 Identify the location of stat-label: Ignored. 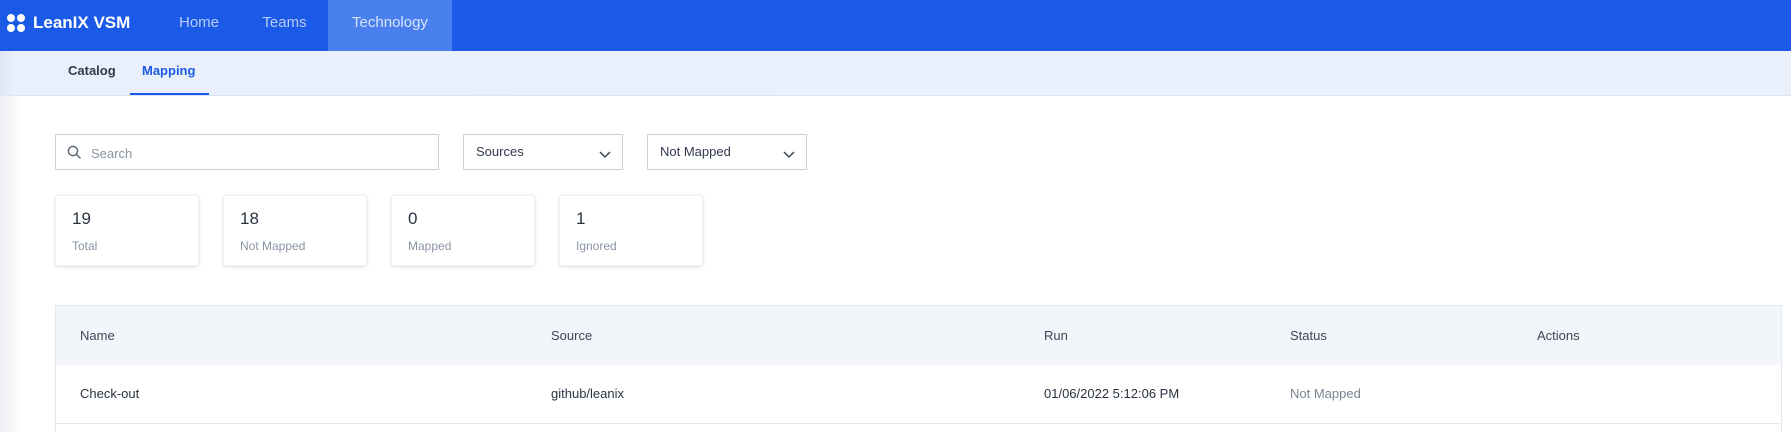
(596, 246).